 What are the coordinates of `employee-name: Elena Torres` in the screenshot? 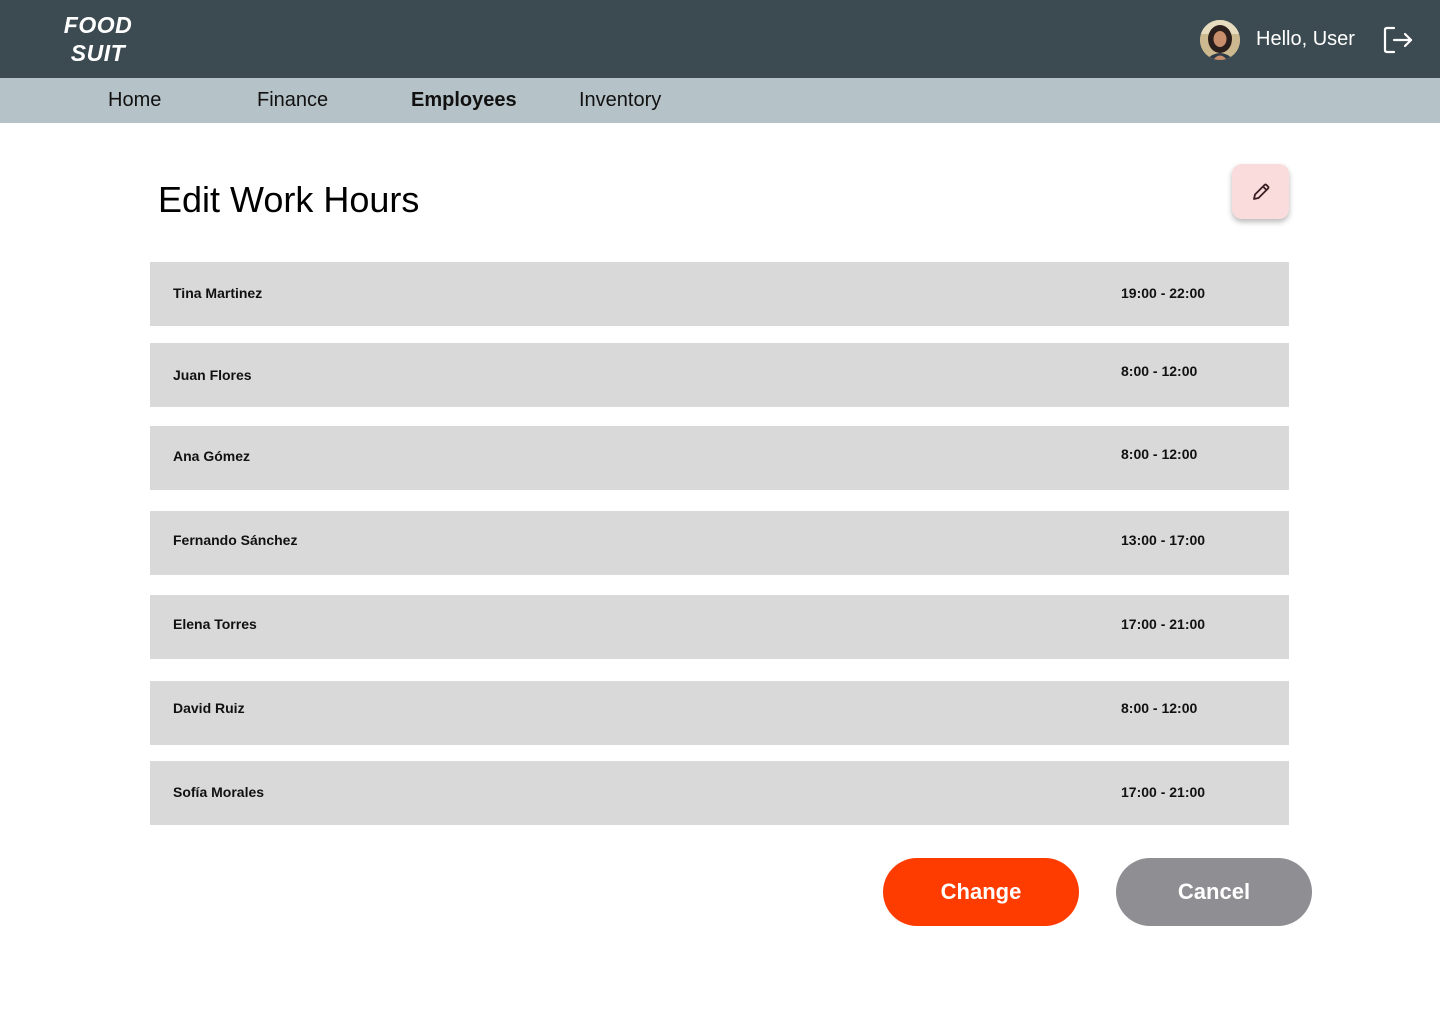 It's located at (215, 624).